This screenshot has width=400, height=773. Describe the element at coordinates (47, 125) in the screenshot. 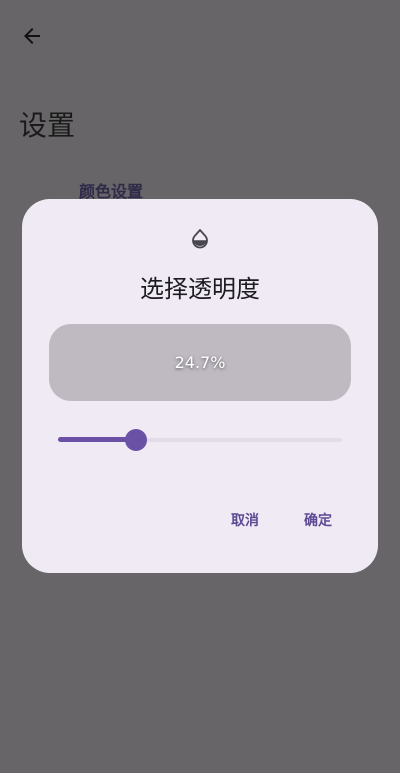

I see `page-title: 设置` at that location.